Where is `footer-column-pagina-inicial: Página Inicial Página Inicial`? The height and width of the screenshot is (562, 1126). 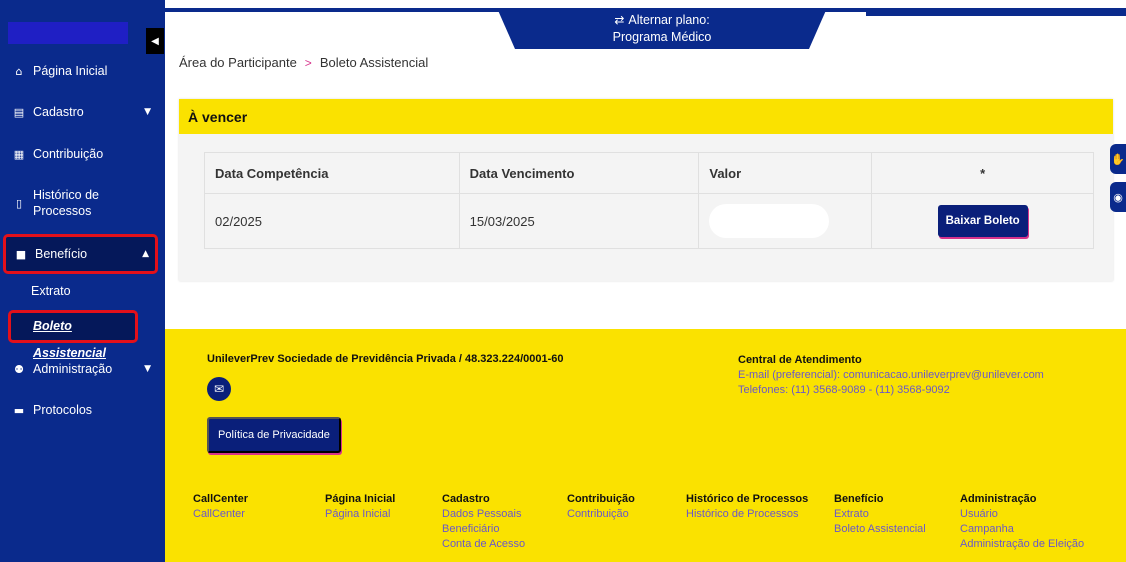
footer-column-pagina-inicial: Página Inicial Página Inicial is located at coordinates (360, 507).